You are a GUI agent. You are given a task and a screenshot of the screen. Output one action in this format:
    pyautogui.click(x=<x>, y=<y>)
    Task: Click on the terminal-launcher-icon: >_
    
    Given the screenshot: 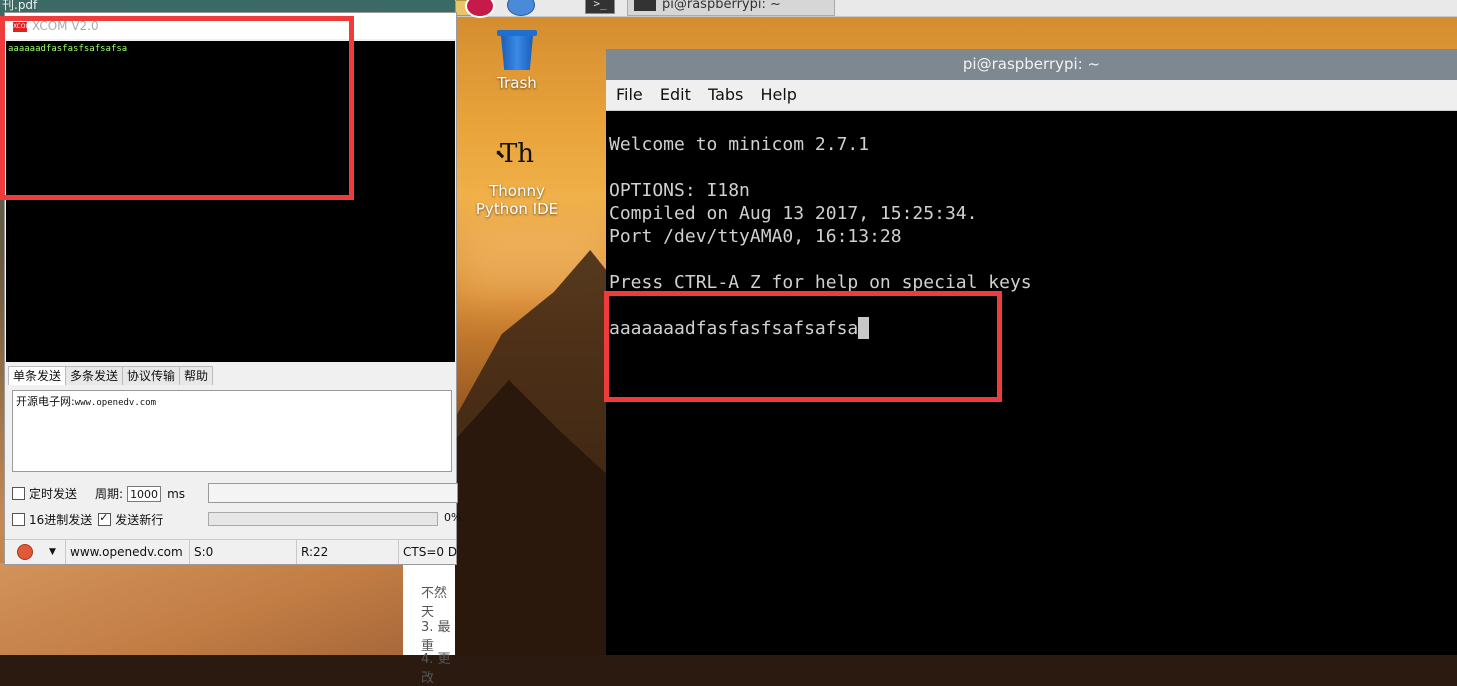 What is the action you would take?
    pyautogui.click(x=600, y=7)
    